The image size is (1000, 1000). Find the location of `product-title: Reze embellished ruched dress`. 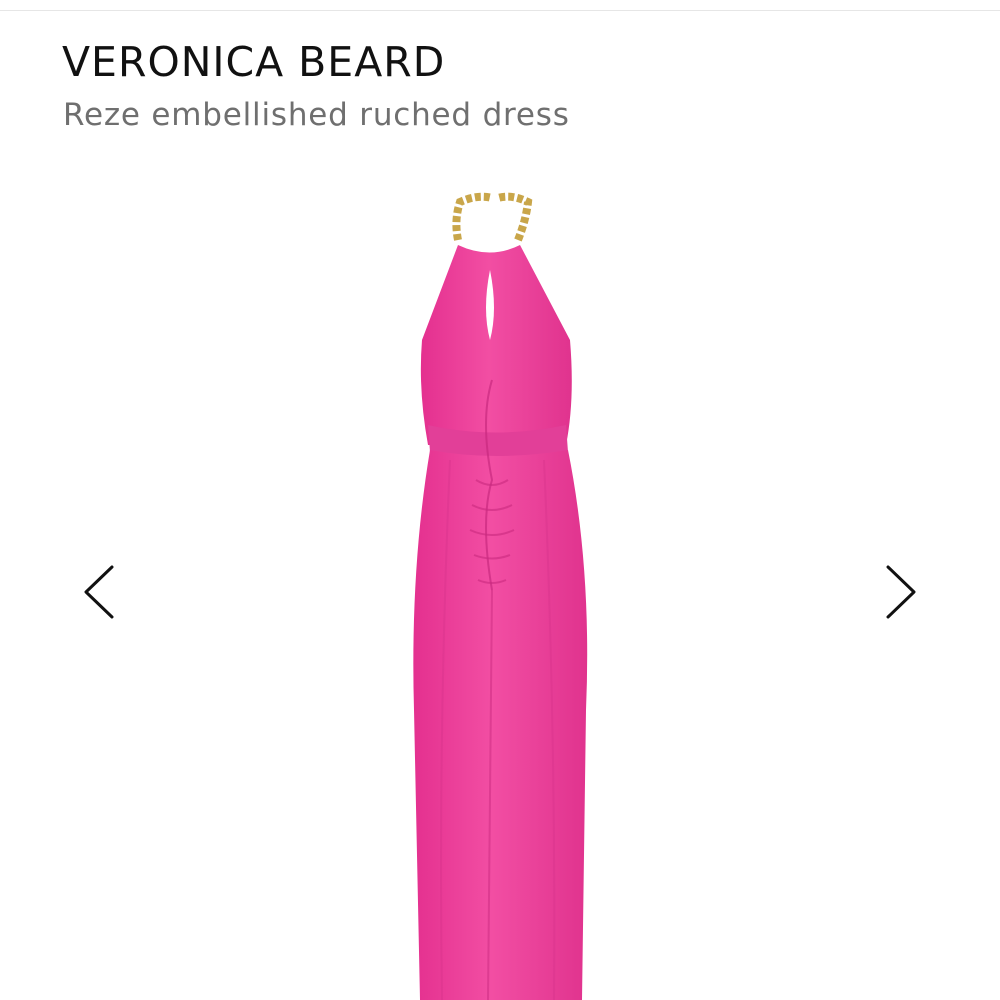

product-title: Reze embellished ruched dress is located at coordinates (316, 115).